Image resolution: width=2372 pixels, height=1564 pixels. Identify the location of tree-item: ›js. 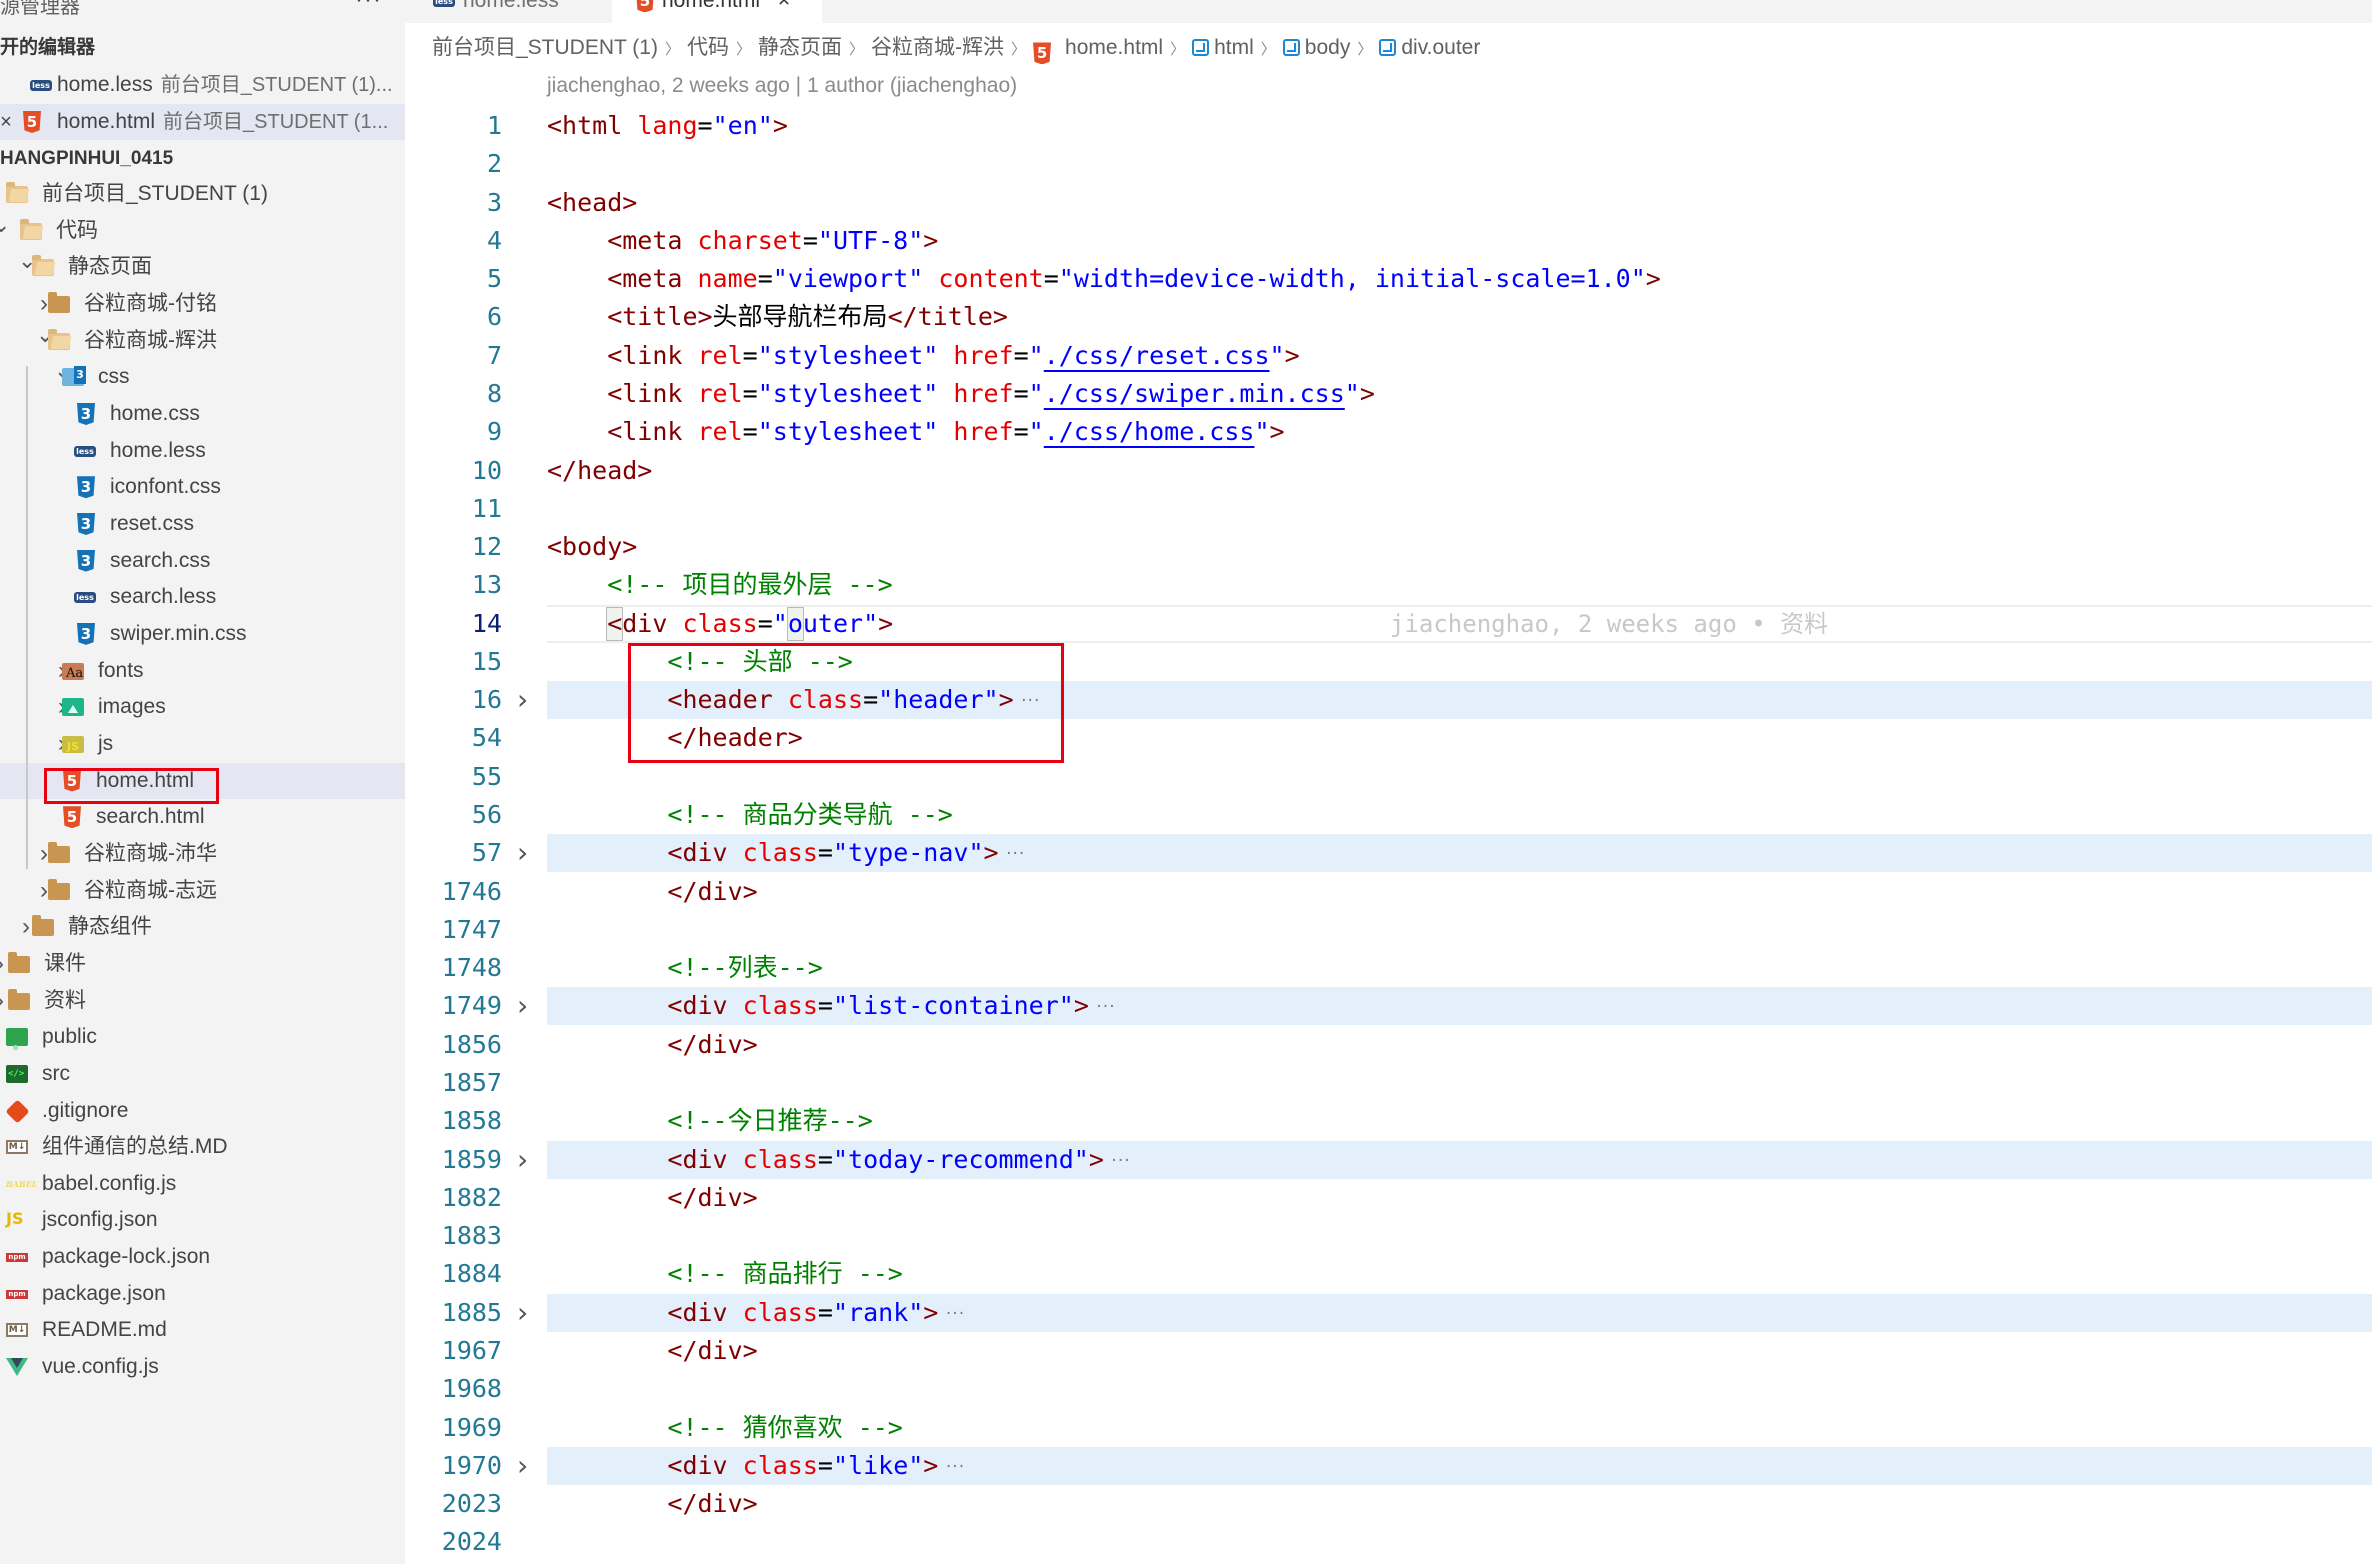
(202, 744).